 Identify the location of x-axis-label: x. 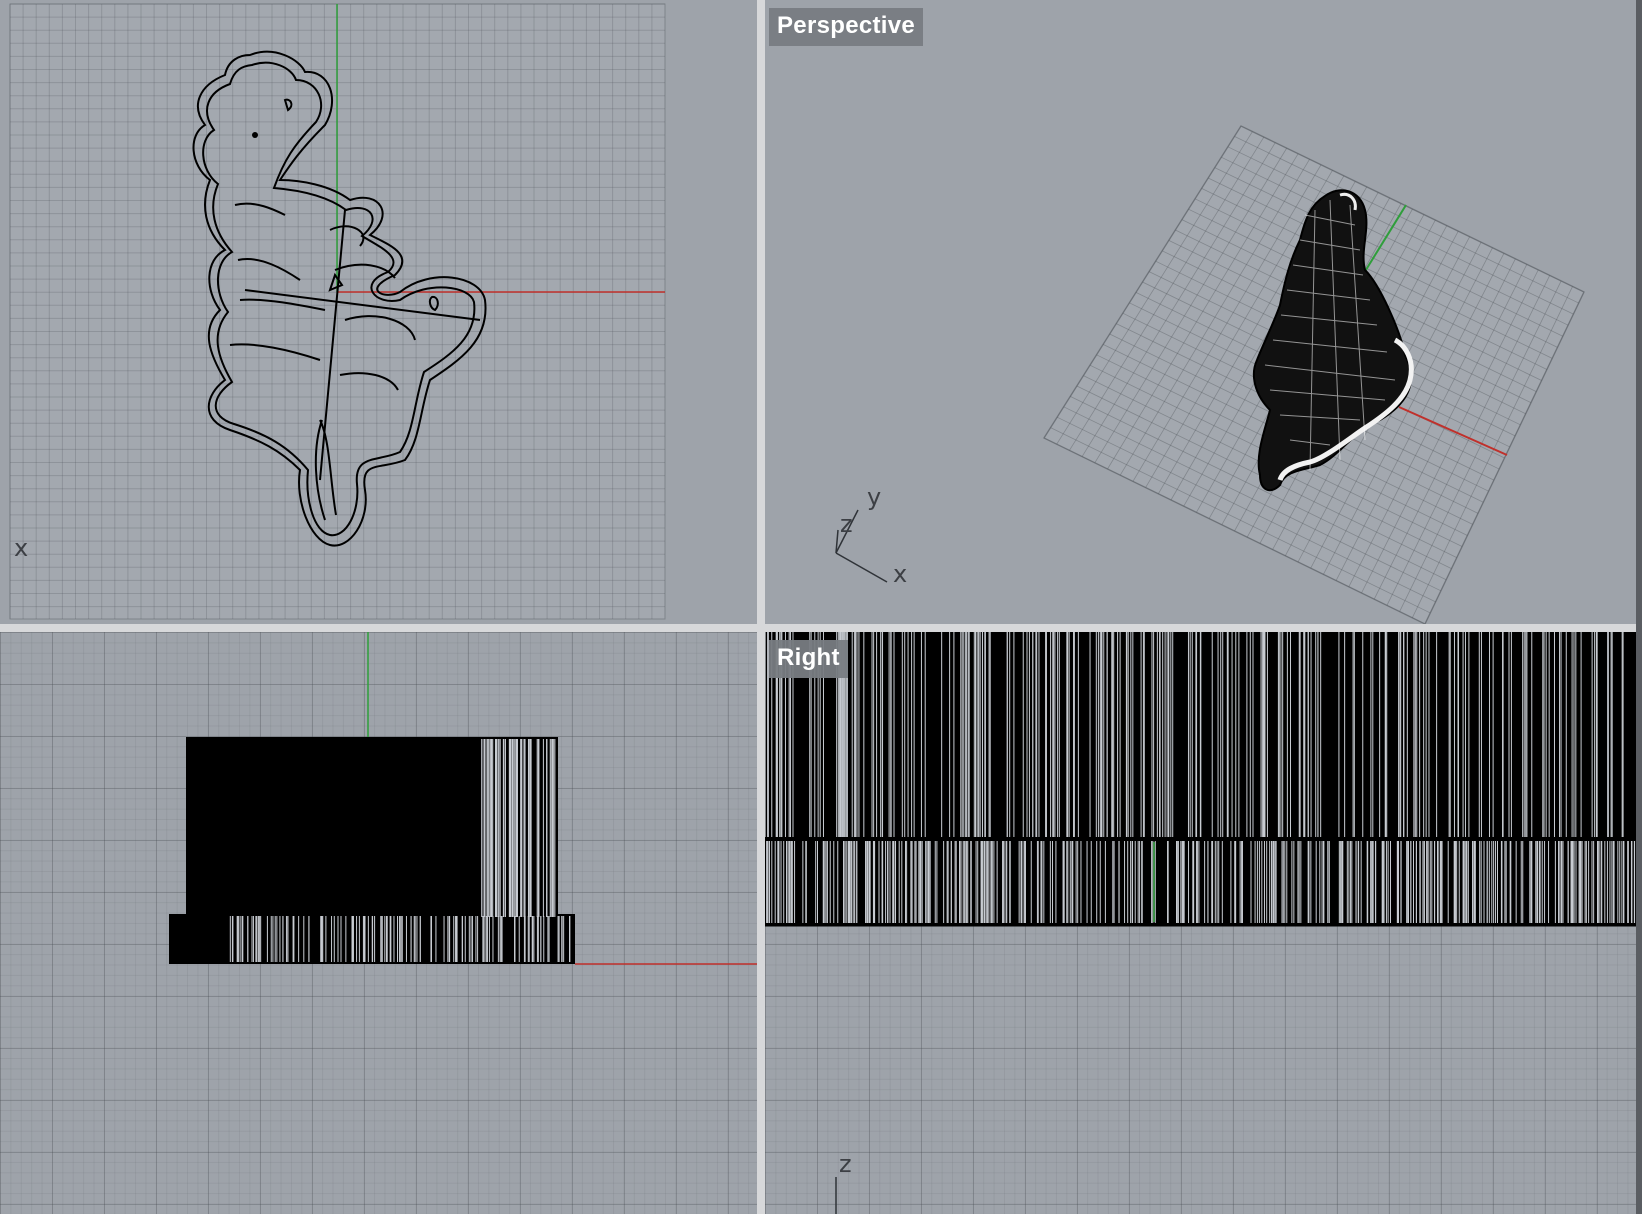
(21, 548).